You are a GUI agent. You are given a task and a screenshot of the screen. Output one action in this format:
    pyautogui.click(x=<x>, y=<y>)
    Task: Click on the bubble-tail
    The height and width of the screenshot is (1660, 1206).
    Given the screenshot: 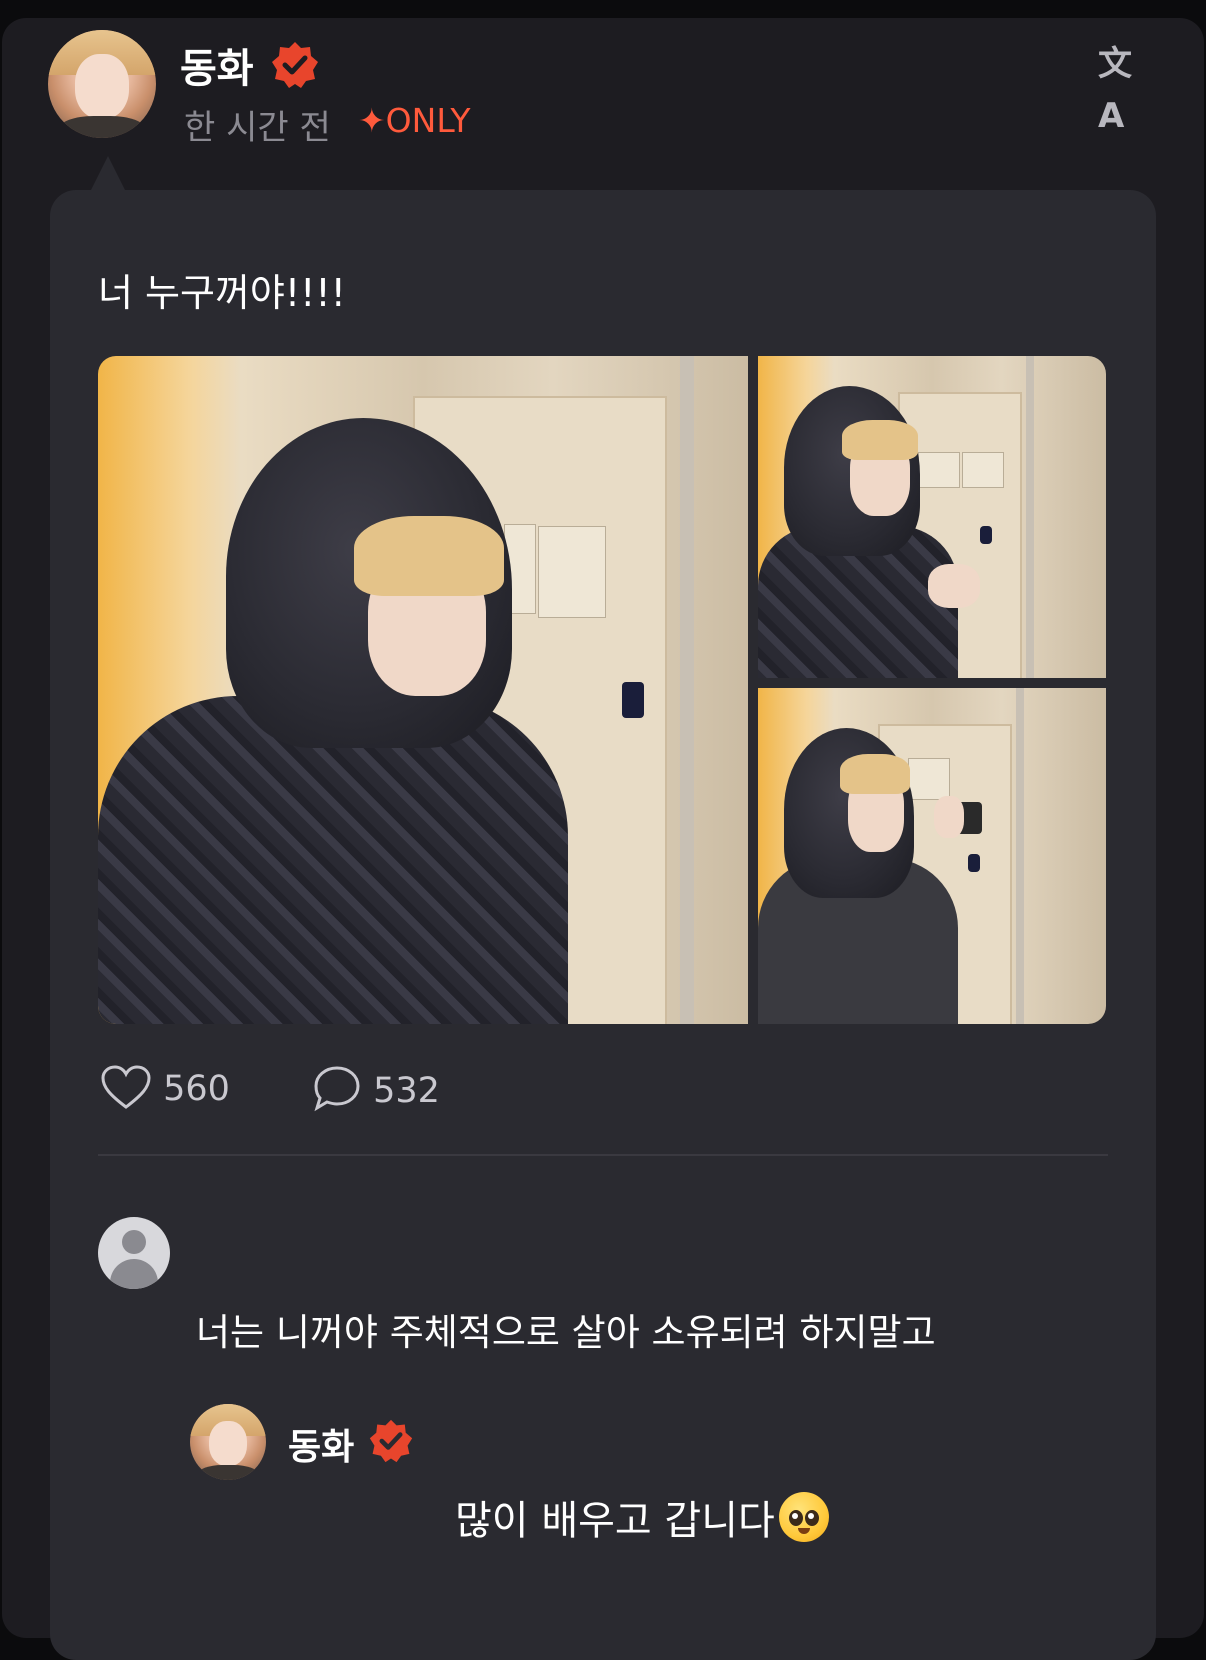 What is the action you would take?
    pyautogui.click(x=108, y=174)
    